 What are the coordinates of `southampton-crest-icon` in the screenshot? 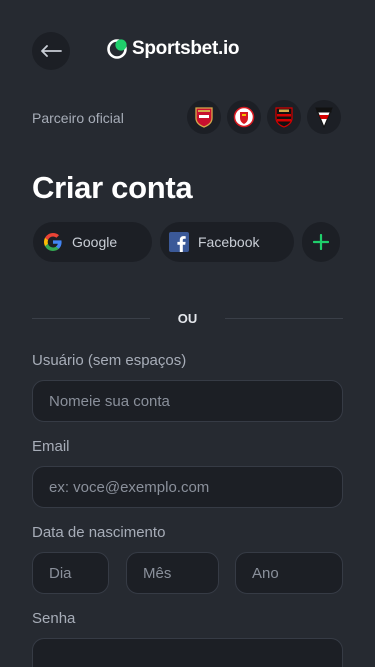 It's located at (244, 117).